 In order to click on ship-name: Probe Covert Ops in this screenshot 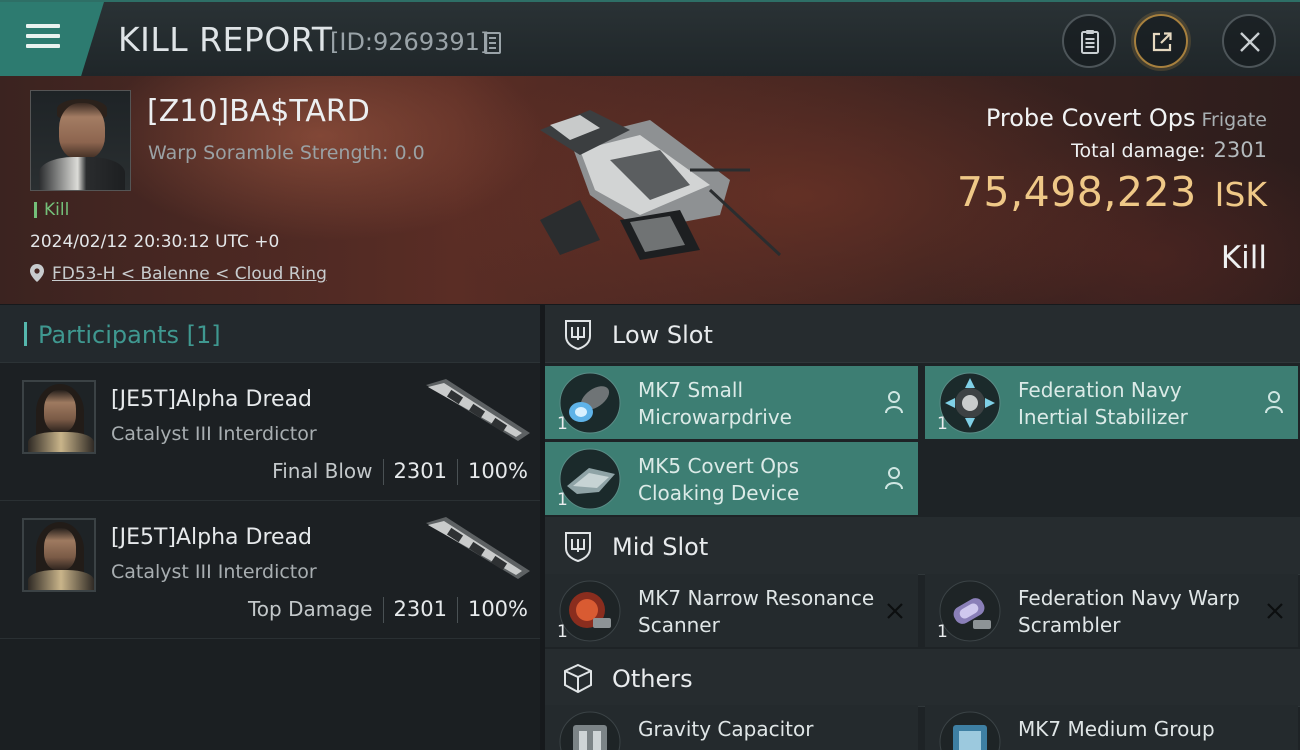, I will do `click(1090, 118)`.